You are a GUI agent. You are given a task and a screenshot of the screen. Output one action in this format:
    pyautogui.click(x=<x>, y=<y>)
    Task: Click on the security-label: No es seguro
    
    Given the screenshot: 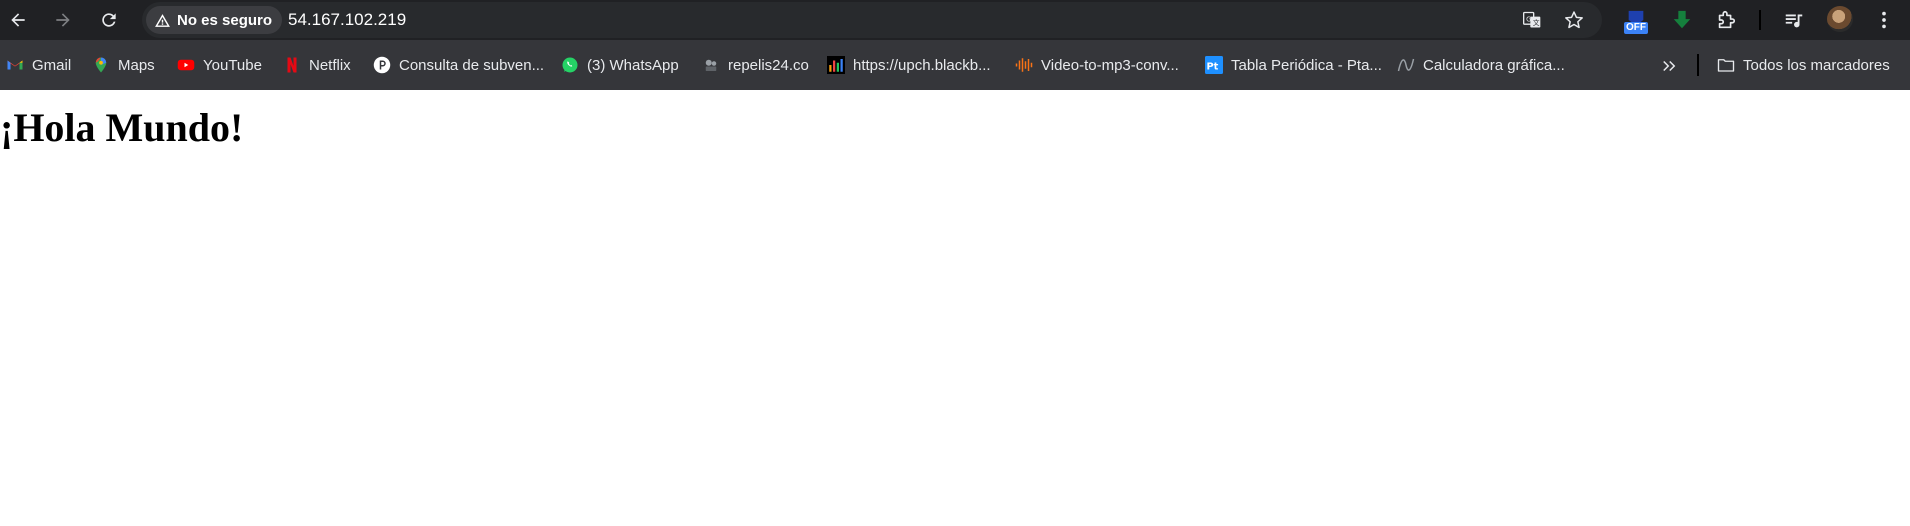 What is the action you would take?
    pyautogui.click(x=225, y=20)
    